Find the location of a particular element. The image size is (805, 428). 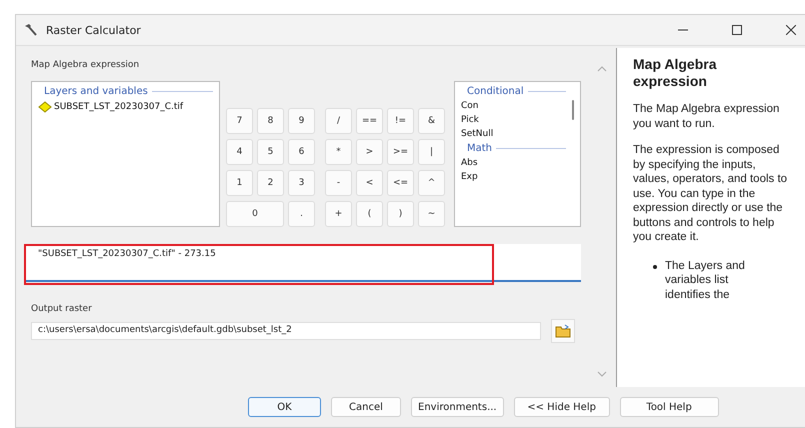

function-item: Con is located at coordinates (513, 106).